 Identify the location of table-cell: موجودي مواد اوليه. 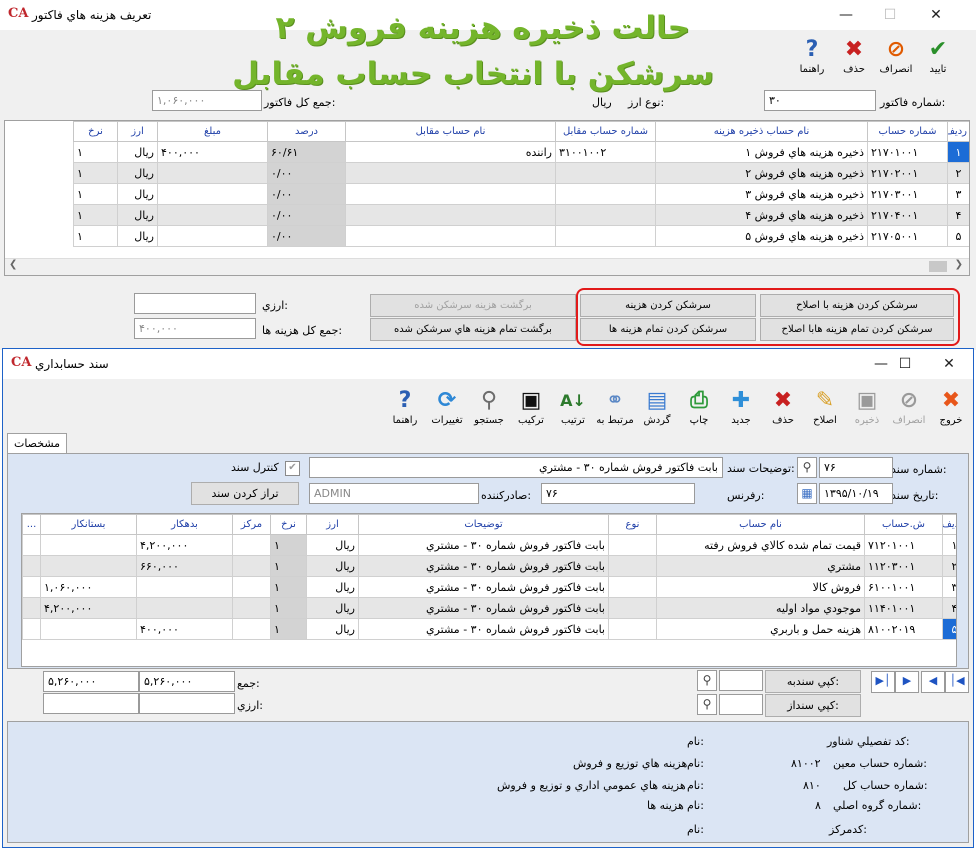
(760, 608).